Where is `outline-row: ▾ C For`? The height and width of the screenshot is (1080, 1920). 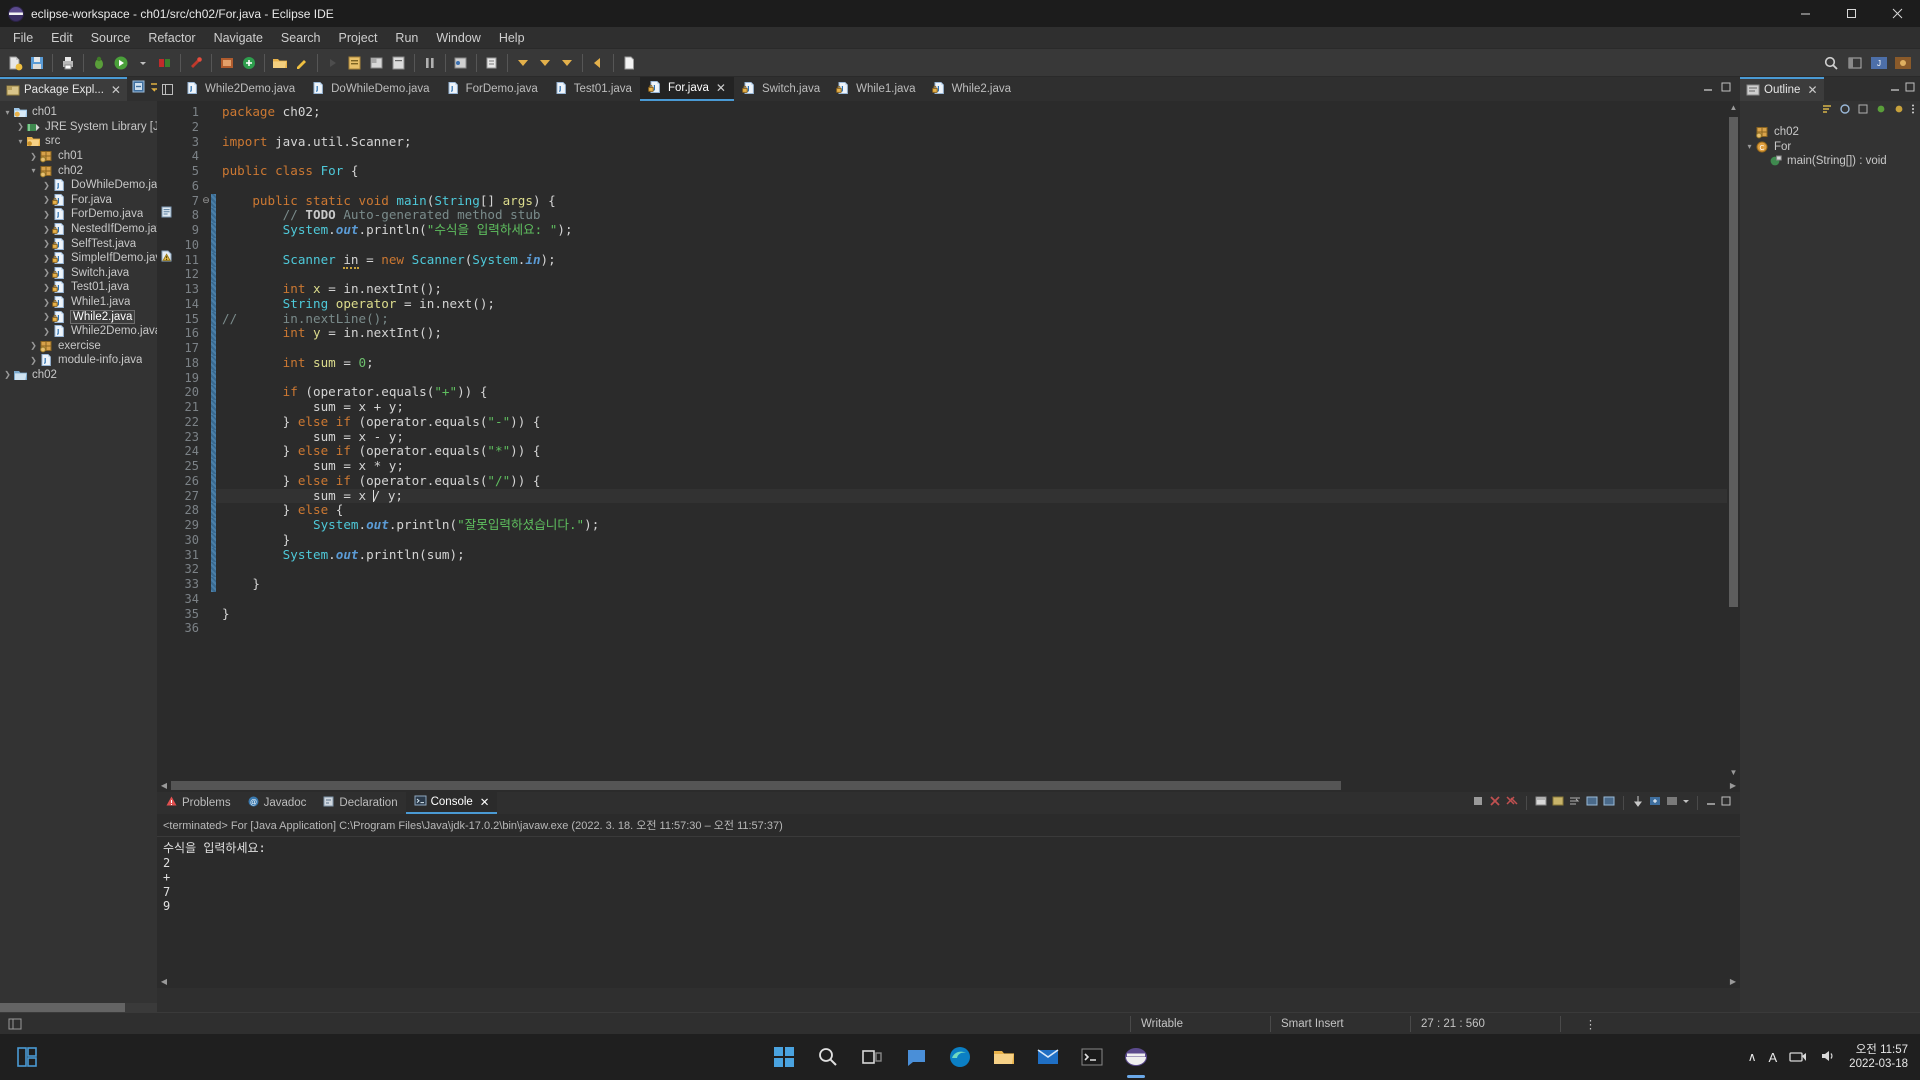
outline-row: ▾ C For is located at coordinates (1830, 147).